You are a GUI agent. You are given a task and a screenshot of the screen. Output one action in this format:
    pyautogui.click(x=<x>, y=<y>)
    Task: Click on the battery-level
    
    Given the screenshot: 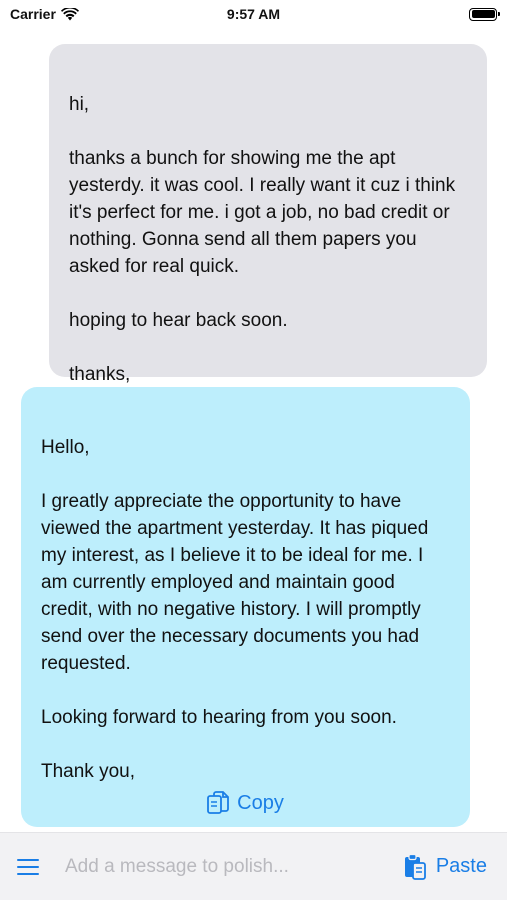 What is the action you would take?
    pyautogui.click(x=483, y=14)
    